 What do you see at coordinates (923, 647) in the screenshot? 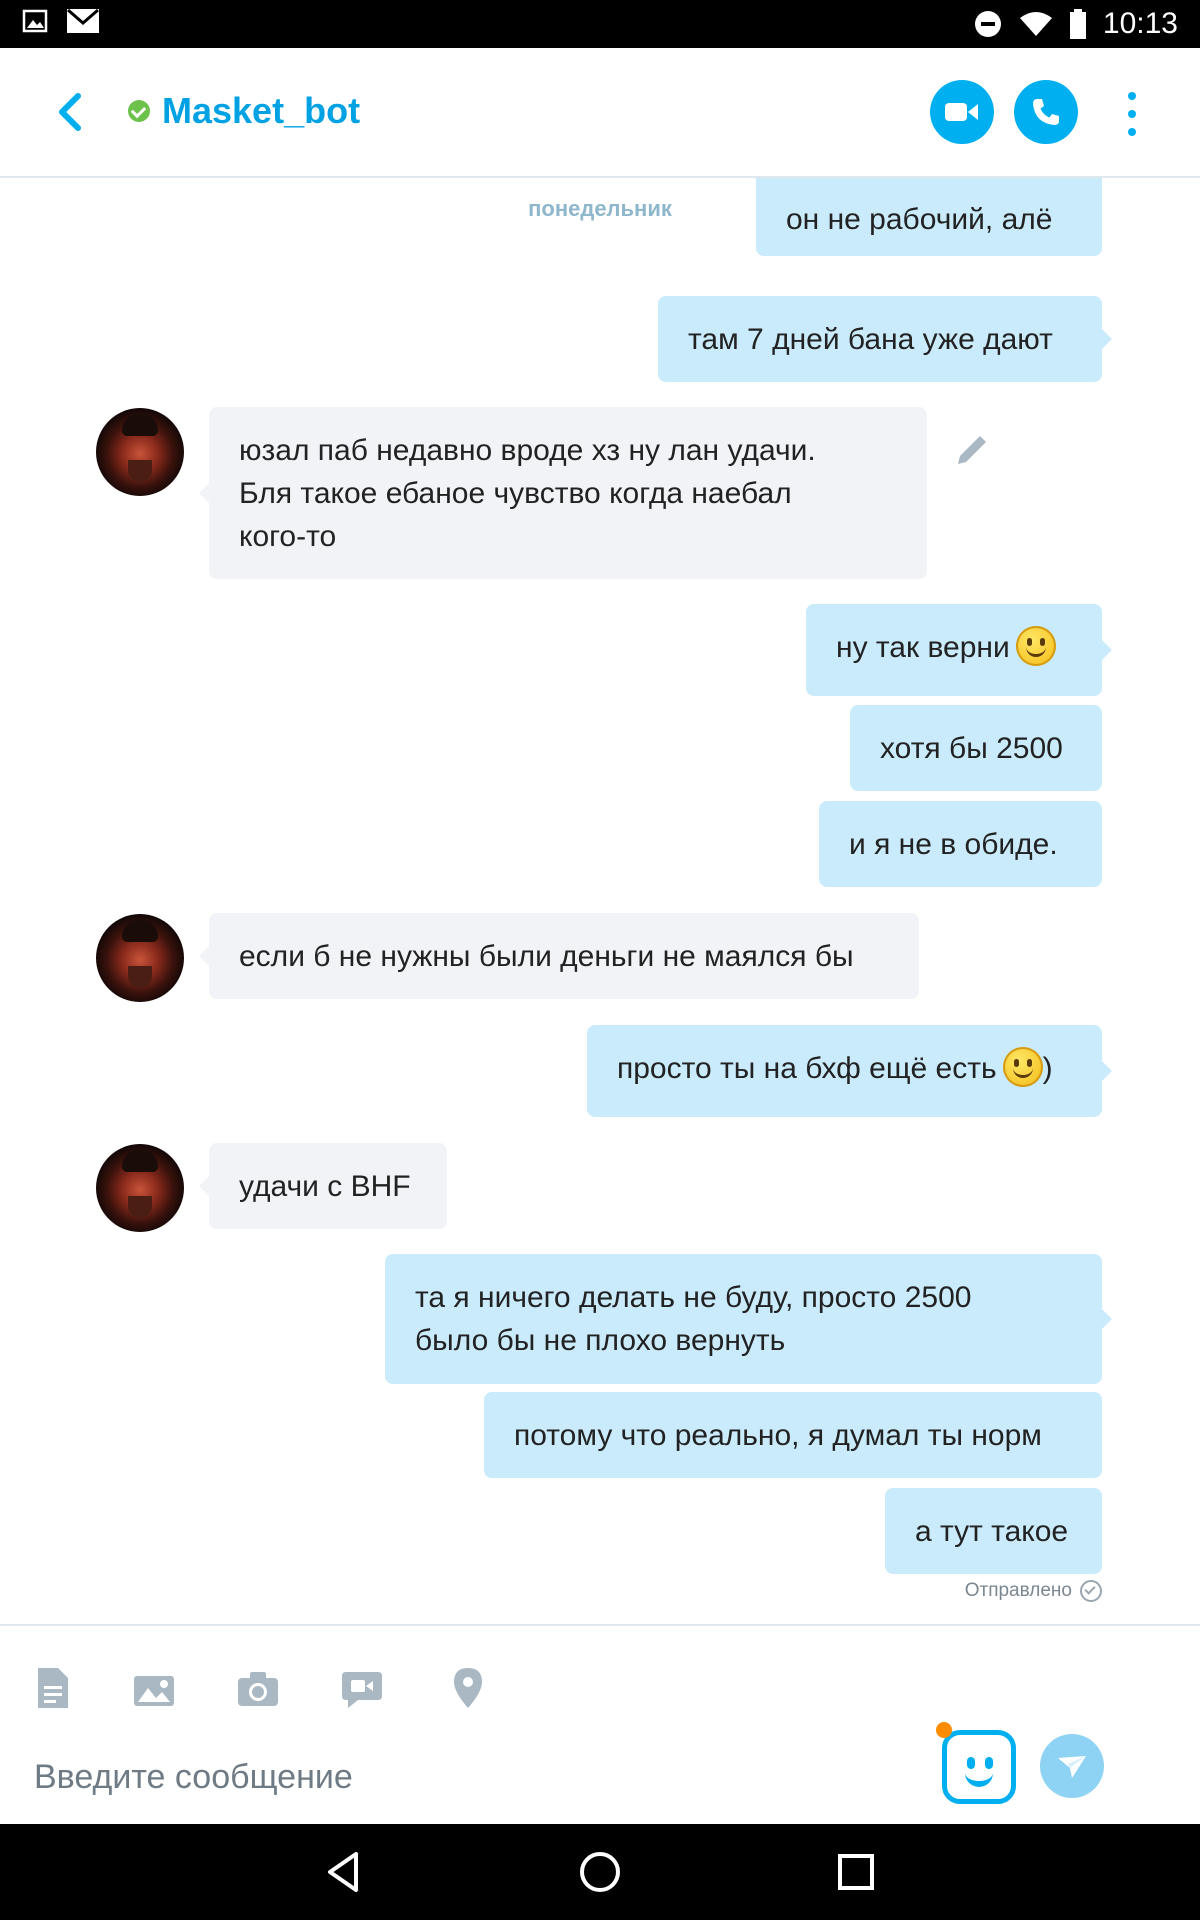
I see `message-text: ну так верни` at bounding box center [923, 647].